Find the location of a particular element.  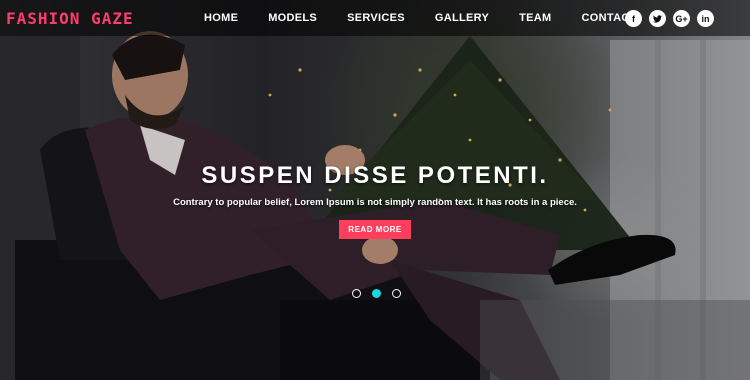

slide-headline: SUSPEN DISSE POTENTI. is located at coordinates (375, 175).